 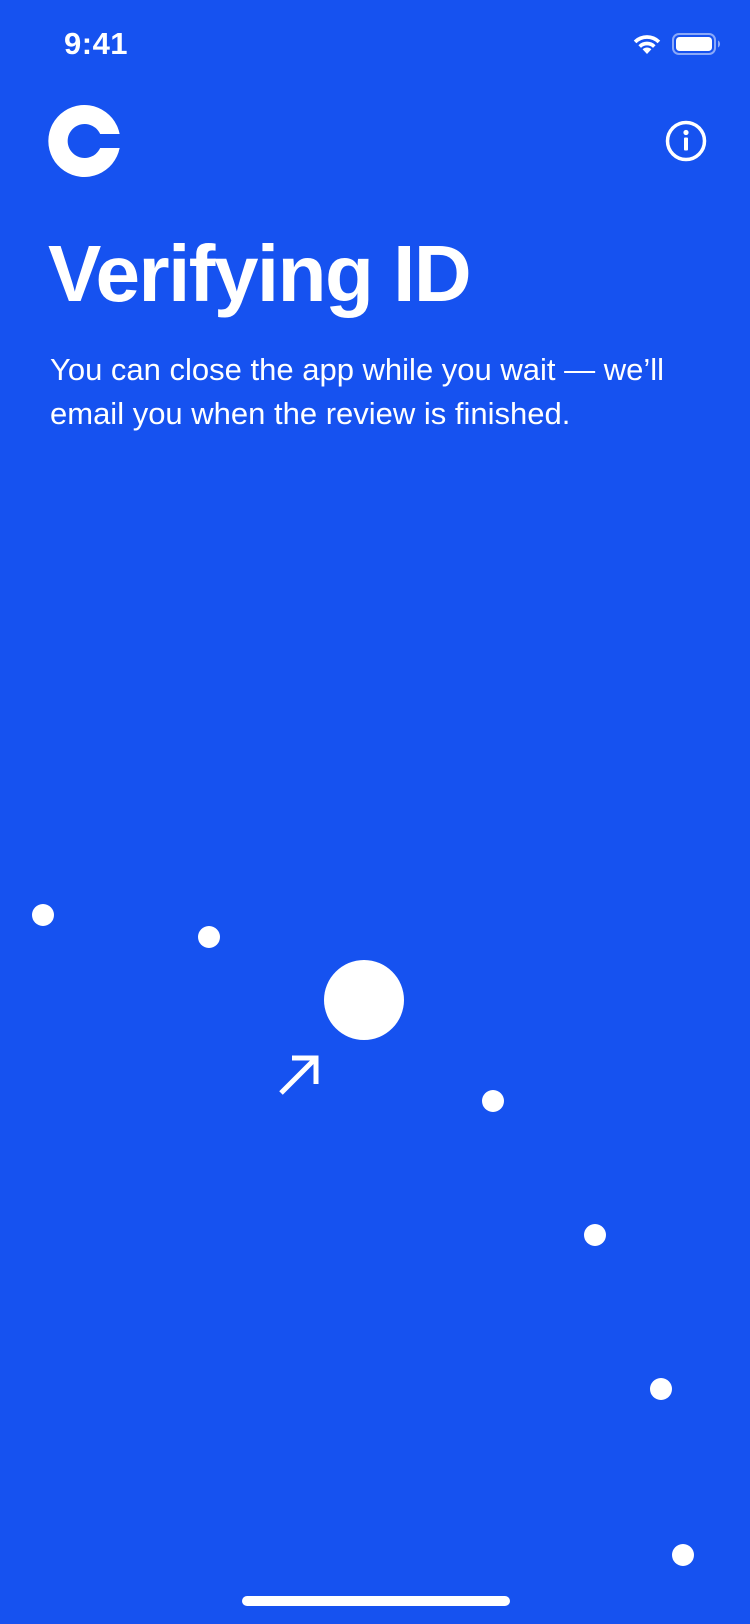 I want to click on info-icon, so click(x=686, y=143).